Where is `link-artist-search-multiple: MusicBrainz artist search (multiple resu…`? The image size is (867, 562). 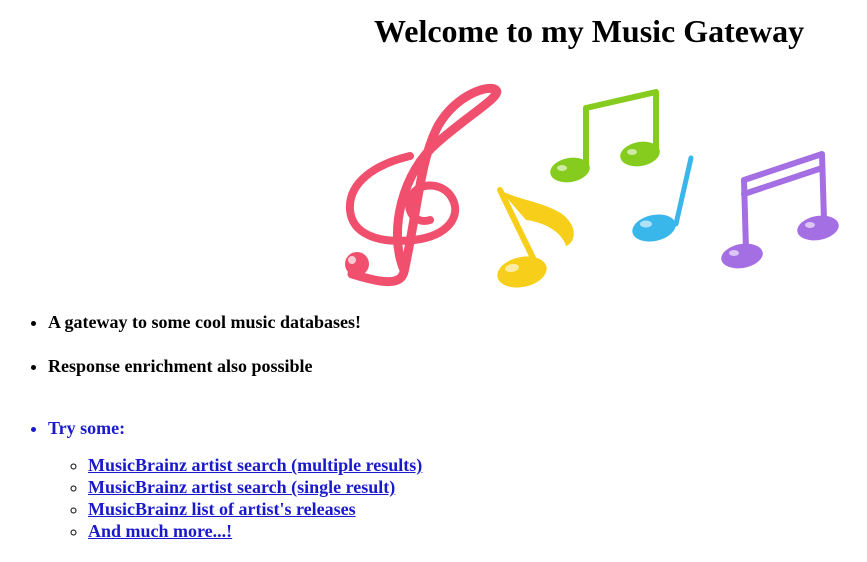
link-artist-search-multiple: MusicBrainz artist search (multiple resu… is located at coordinates (255, 465).